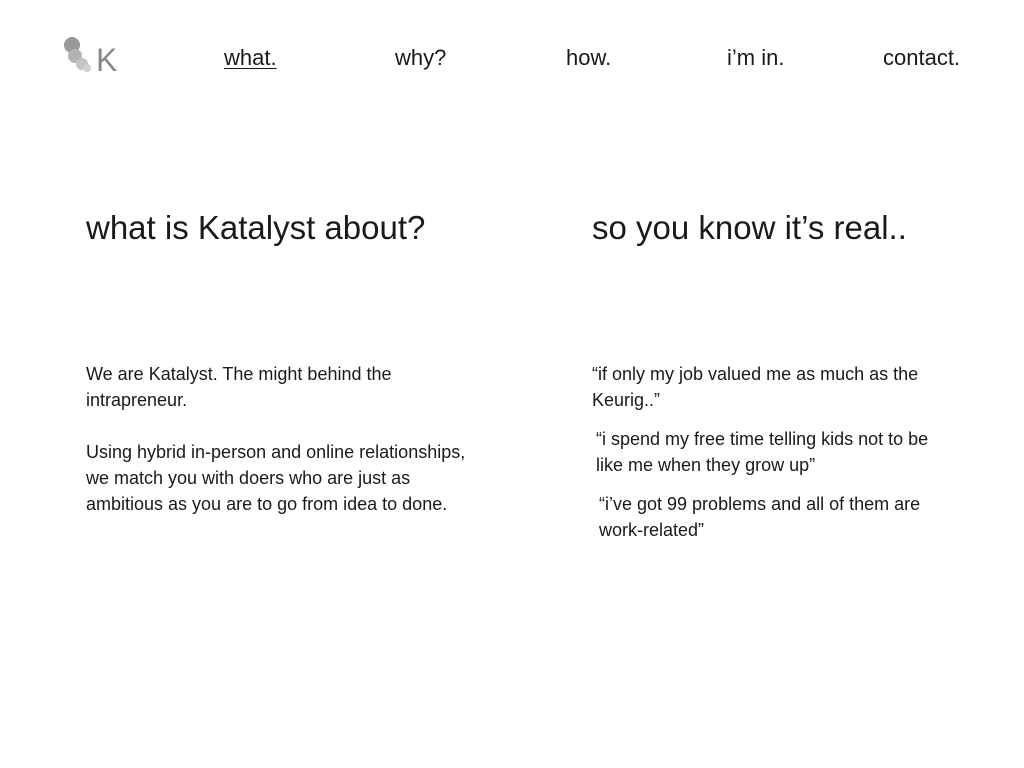  Describe the element at coordinates (921, 58) in the screenshot. I see `nav-contact: contact.` at that location.